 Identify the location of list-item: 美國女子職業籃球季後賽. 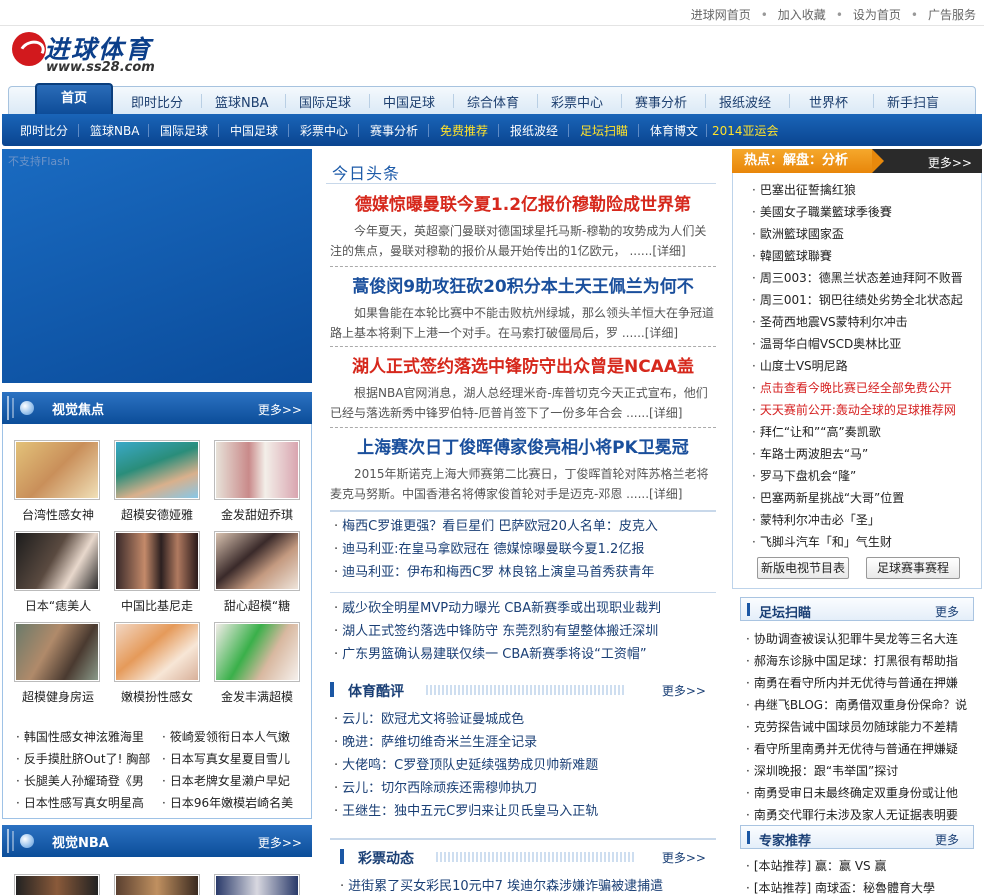
(868, 212).